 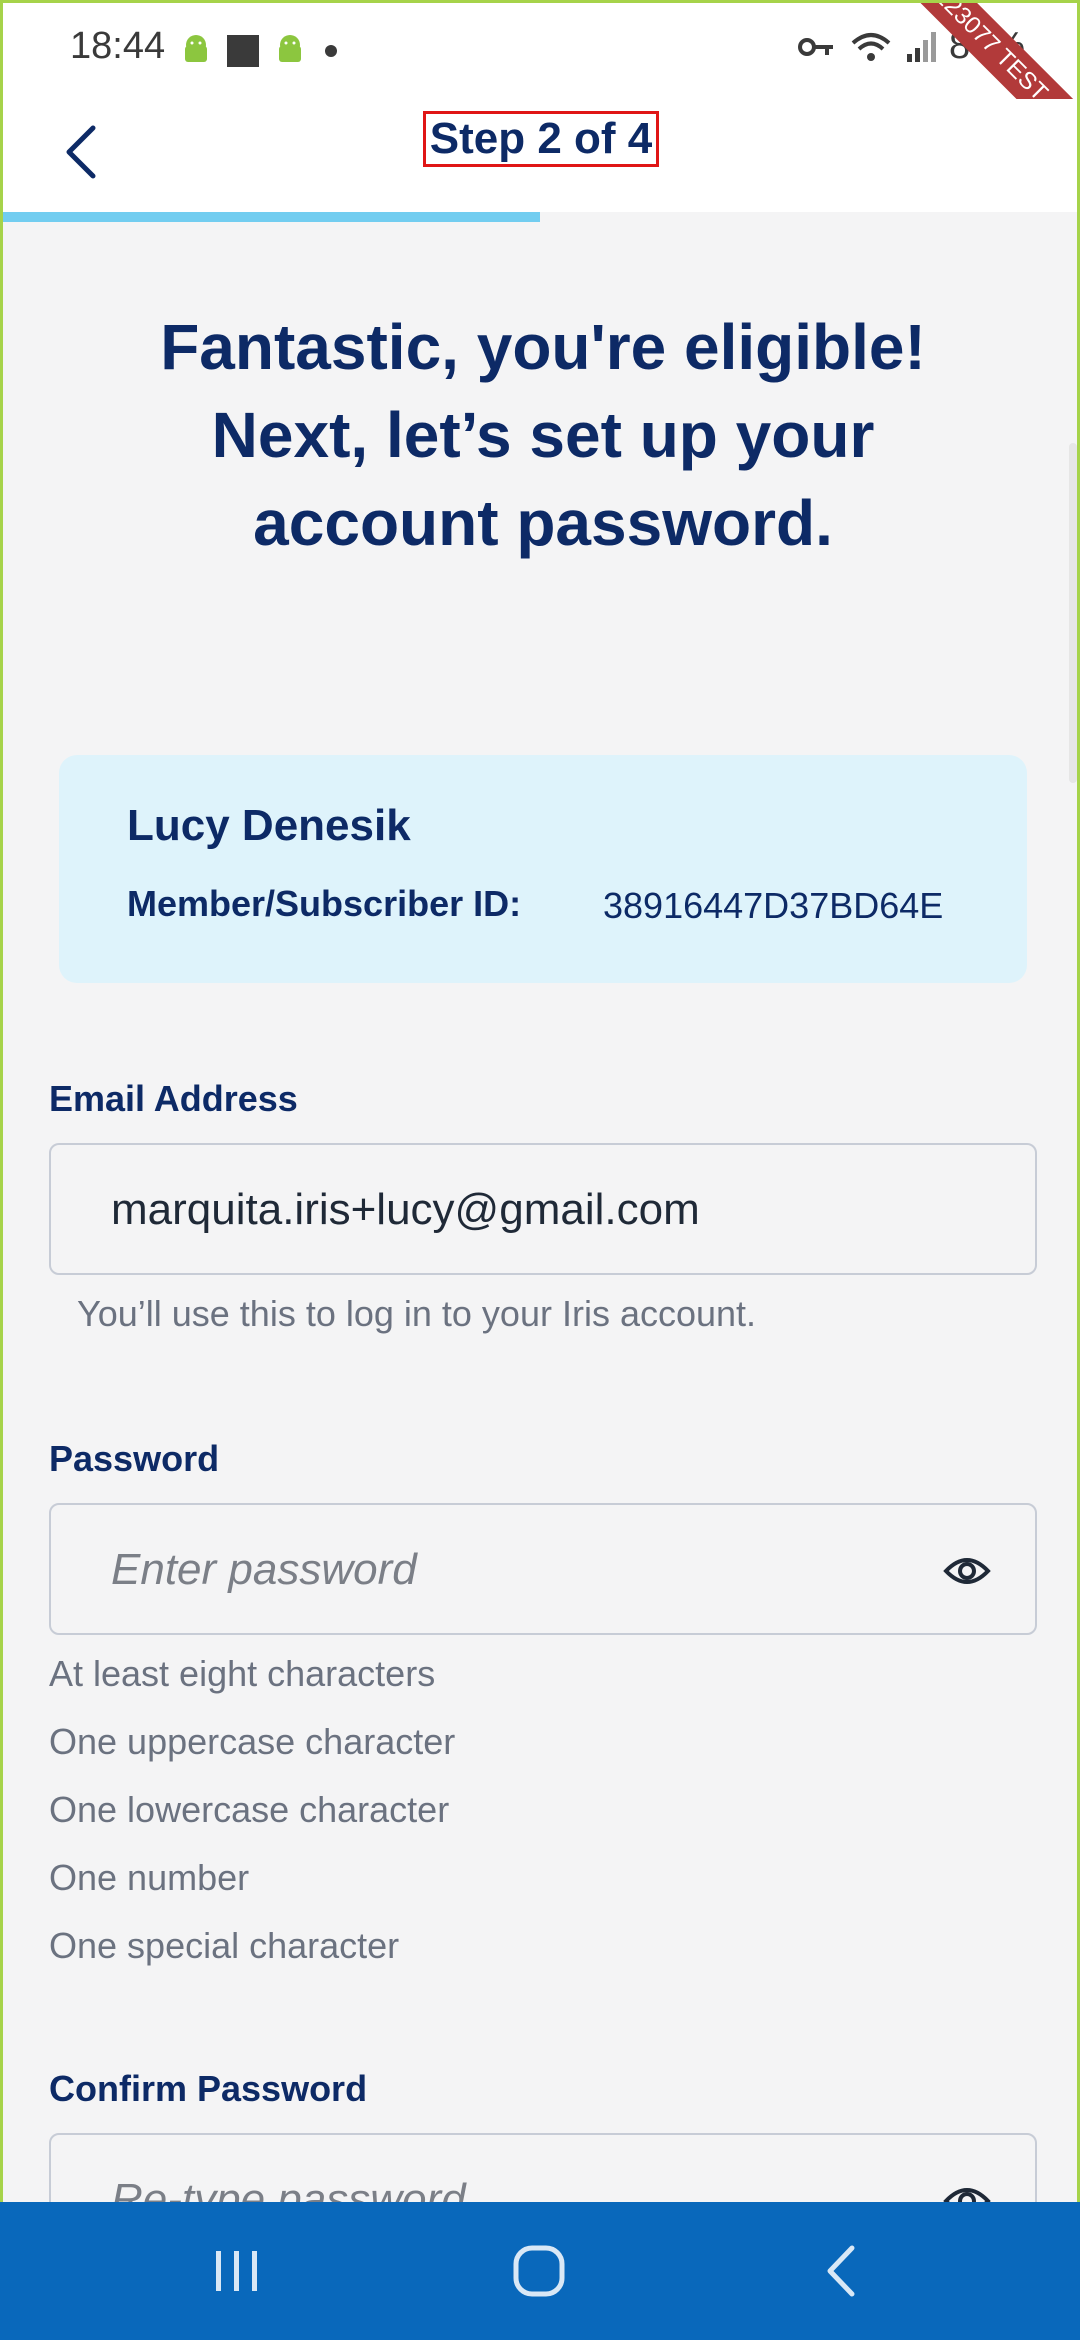 What do you see at coordinates (511, 2184) in the screenshot?
I see `confirm-password-field` at bounding box center [511, 2184].